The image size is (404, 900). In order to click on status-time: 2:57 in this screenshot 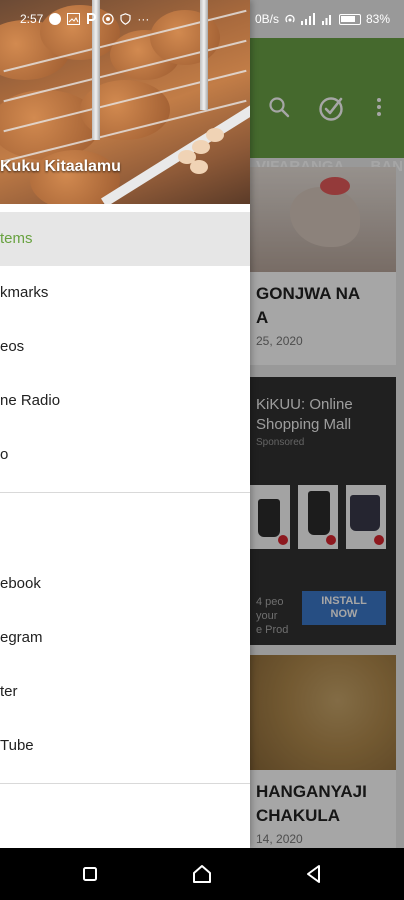, I will do `click(32, 19)`.